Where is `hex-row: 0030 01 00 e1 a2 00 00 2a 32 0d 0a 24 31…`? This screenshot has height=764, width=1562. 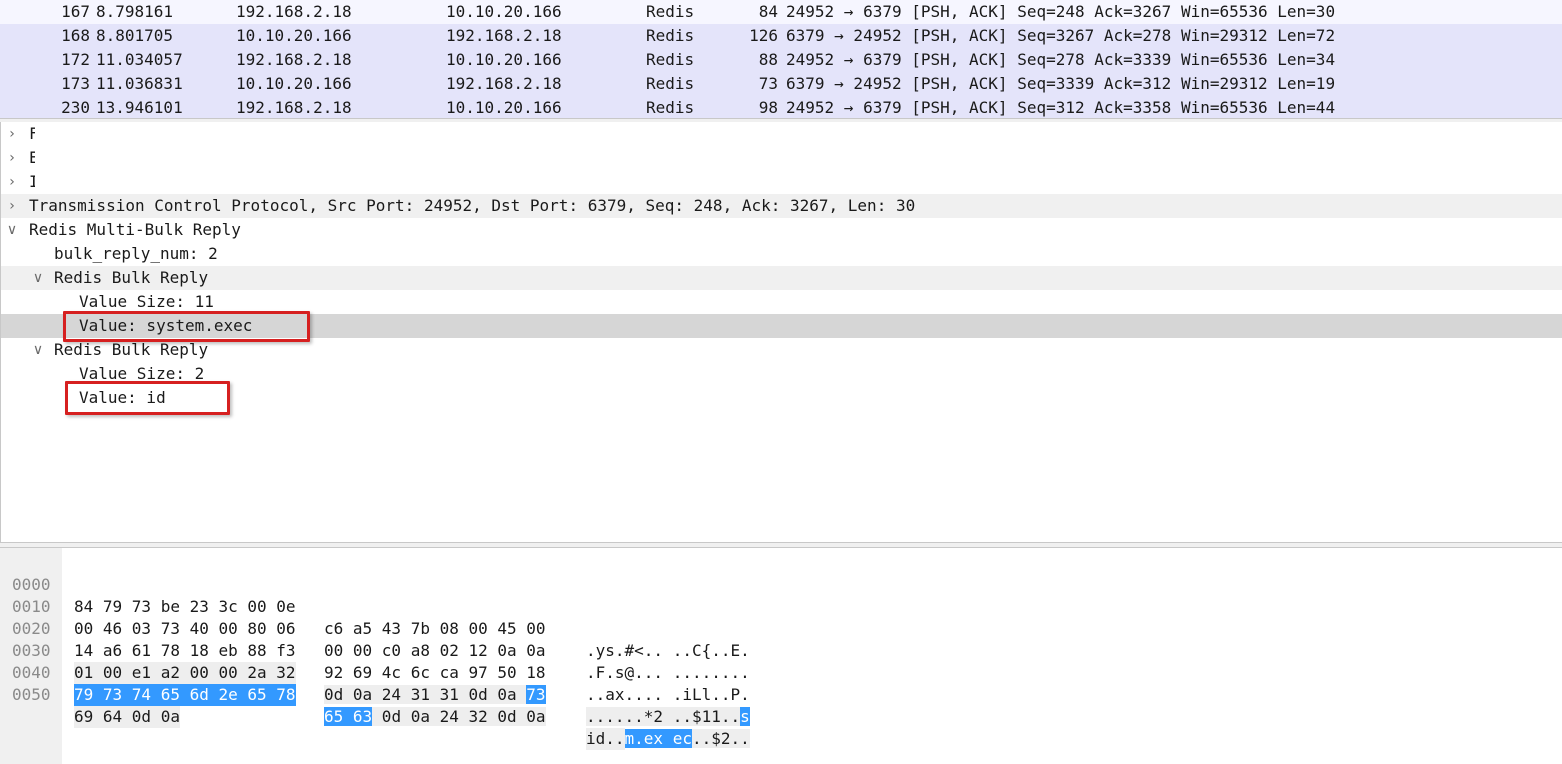 hex-row: 0030 01 00 e1 a2 00 00 2a 32 0d 0a 24 31… is located at coordinates (781, 672).